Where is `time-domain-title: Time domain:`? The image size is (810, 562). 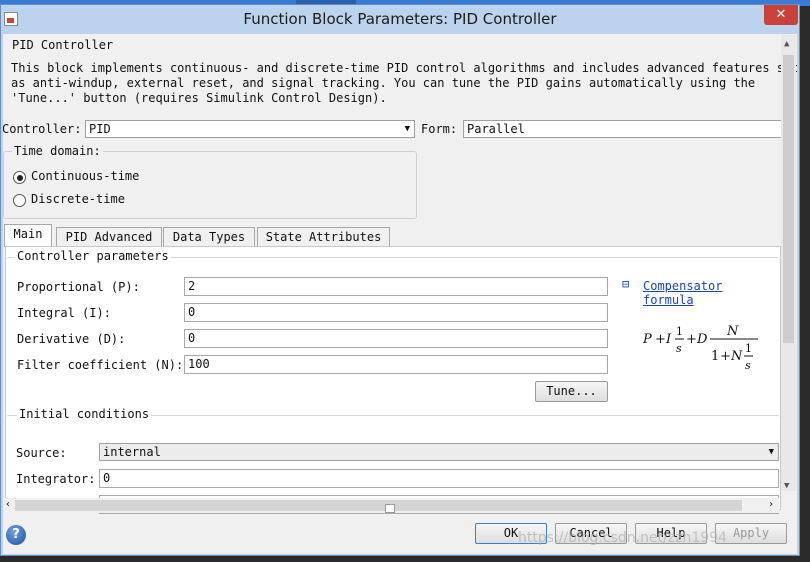 time-domain-title: Time domain: is located at coordinates (57, 151).